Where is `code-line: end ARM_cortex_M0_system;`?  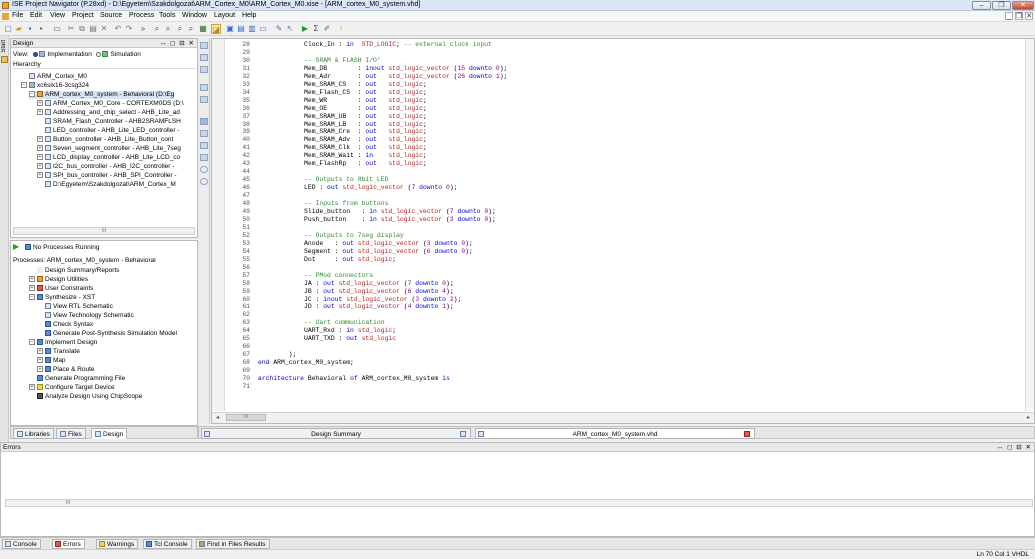 code-line: end ARM_cortex_M0_system; is located at coordinates (638, 363).